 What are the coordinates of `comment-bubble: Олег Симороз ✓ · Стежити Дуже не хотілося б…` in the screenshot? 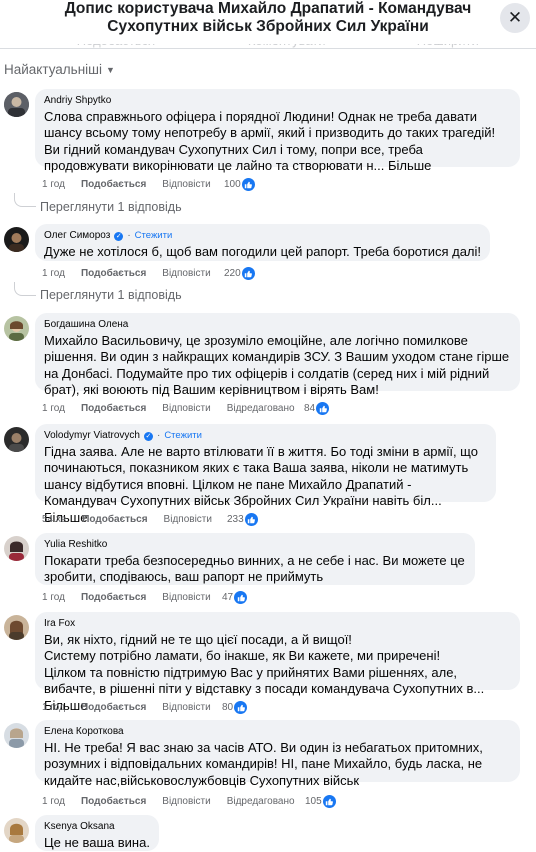 It's located at (263, 242).